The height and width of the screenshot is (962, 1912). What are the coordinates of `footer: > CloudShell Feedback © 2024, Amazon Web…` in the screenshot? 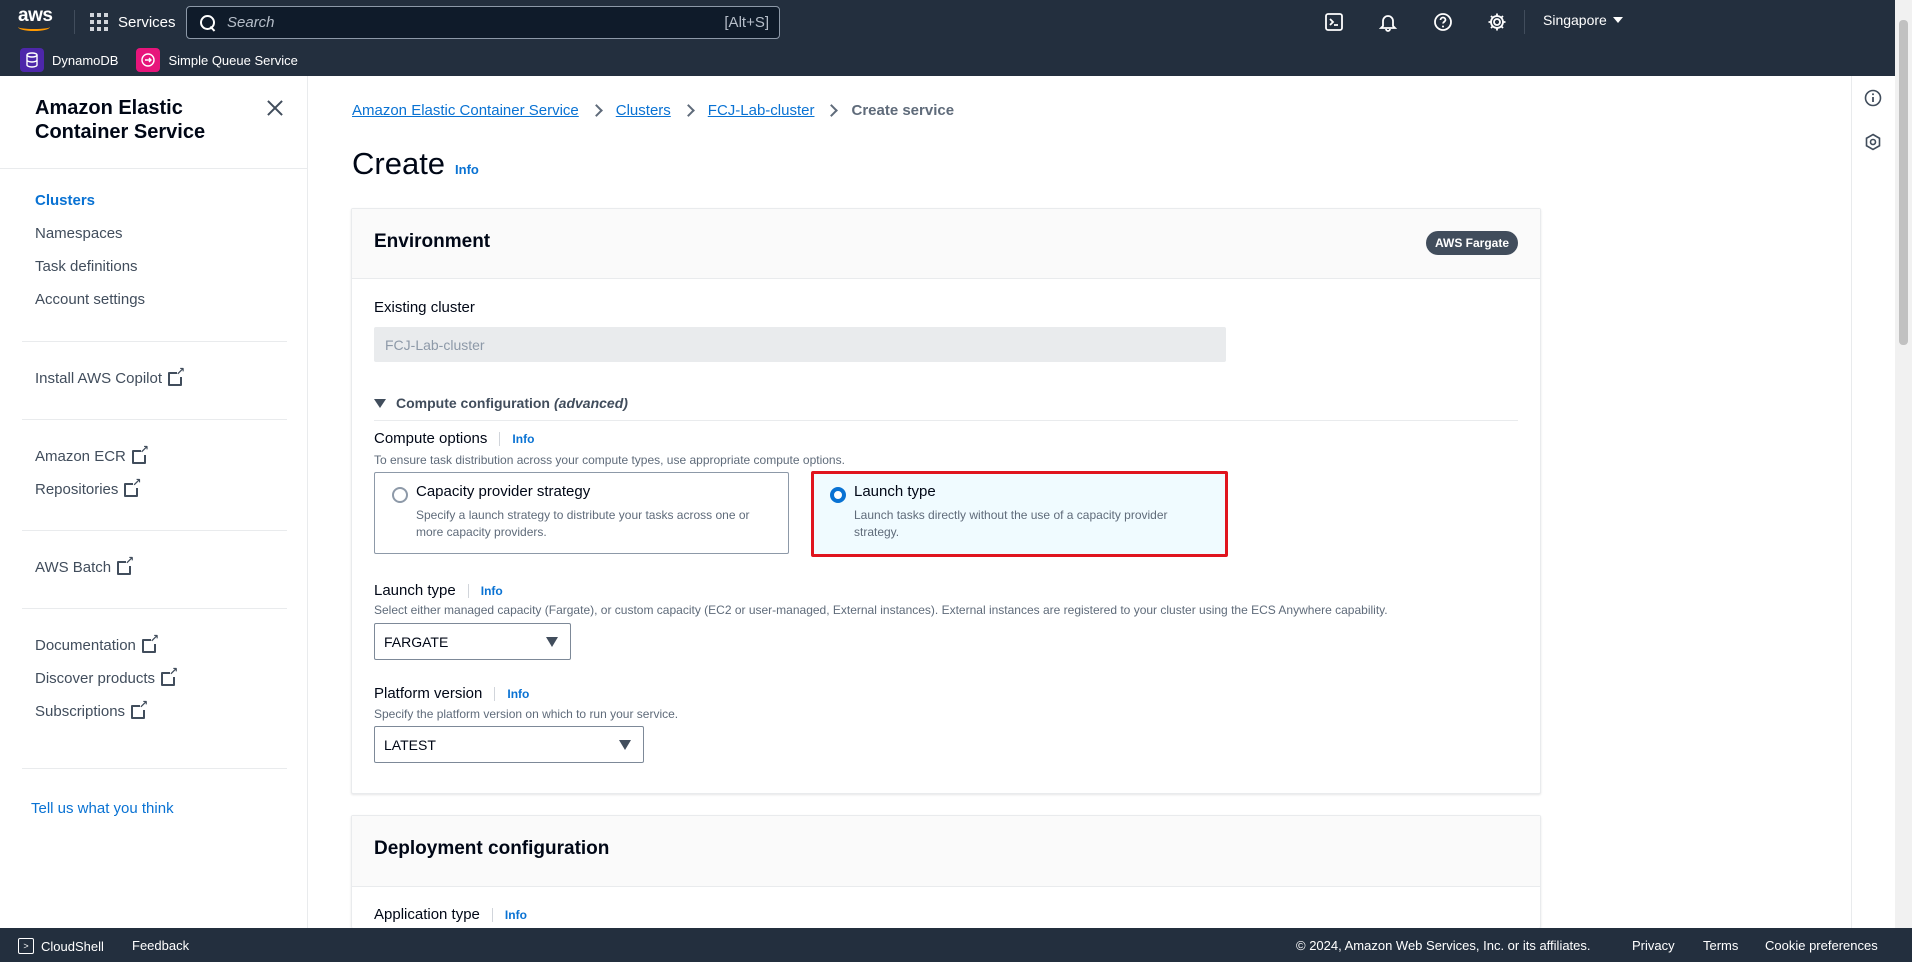 It's located at (956, 945).